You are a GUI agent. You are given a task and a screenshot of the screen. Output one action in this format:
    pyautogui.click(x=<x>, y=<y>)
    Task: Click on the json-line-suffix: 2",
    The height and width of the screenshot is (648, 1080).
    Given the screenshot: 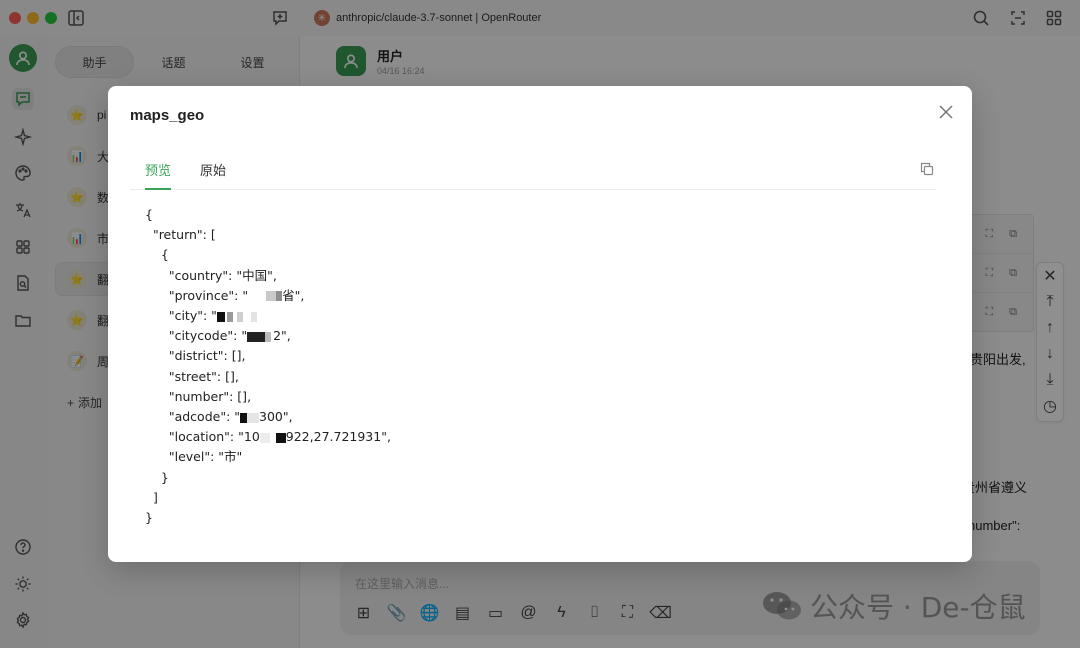 What is the action you would take?
    pyautogui.click(x=282, y=336)
    